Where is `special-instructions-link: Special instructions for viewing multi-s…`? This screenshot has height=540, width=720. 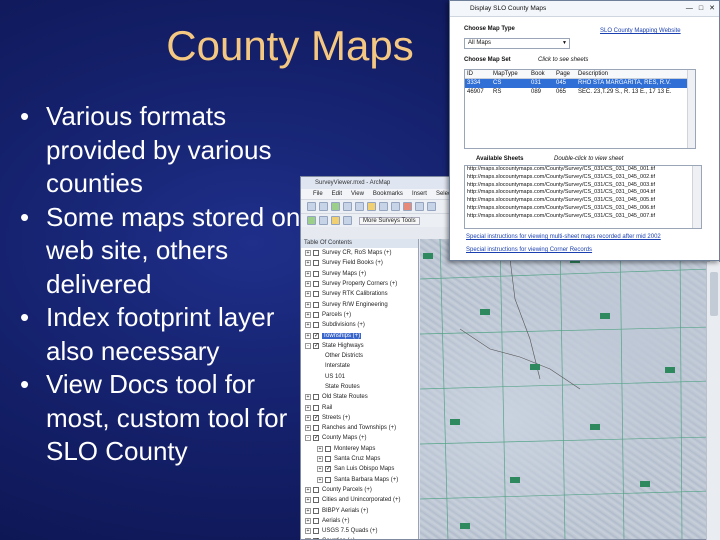
special-instructions-link: Special instructions for viewing multi-s… is located at coordinates (563, 237).